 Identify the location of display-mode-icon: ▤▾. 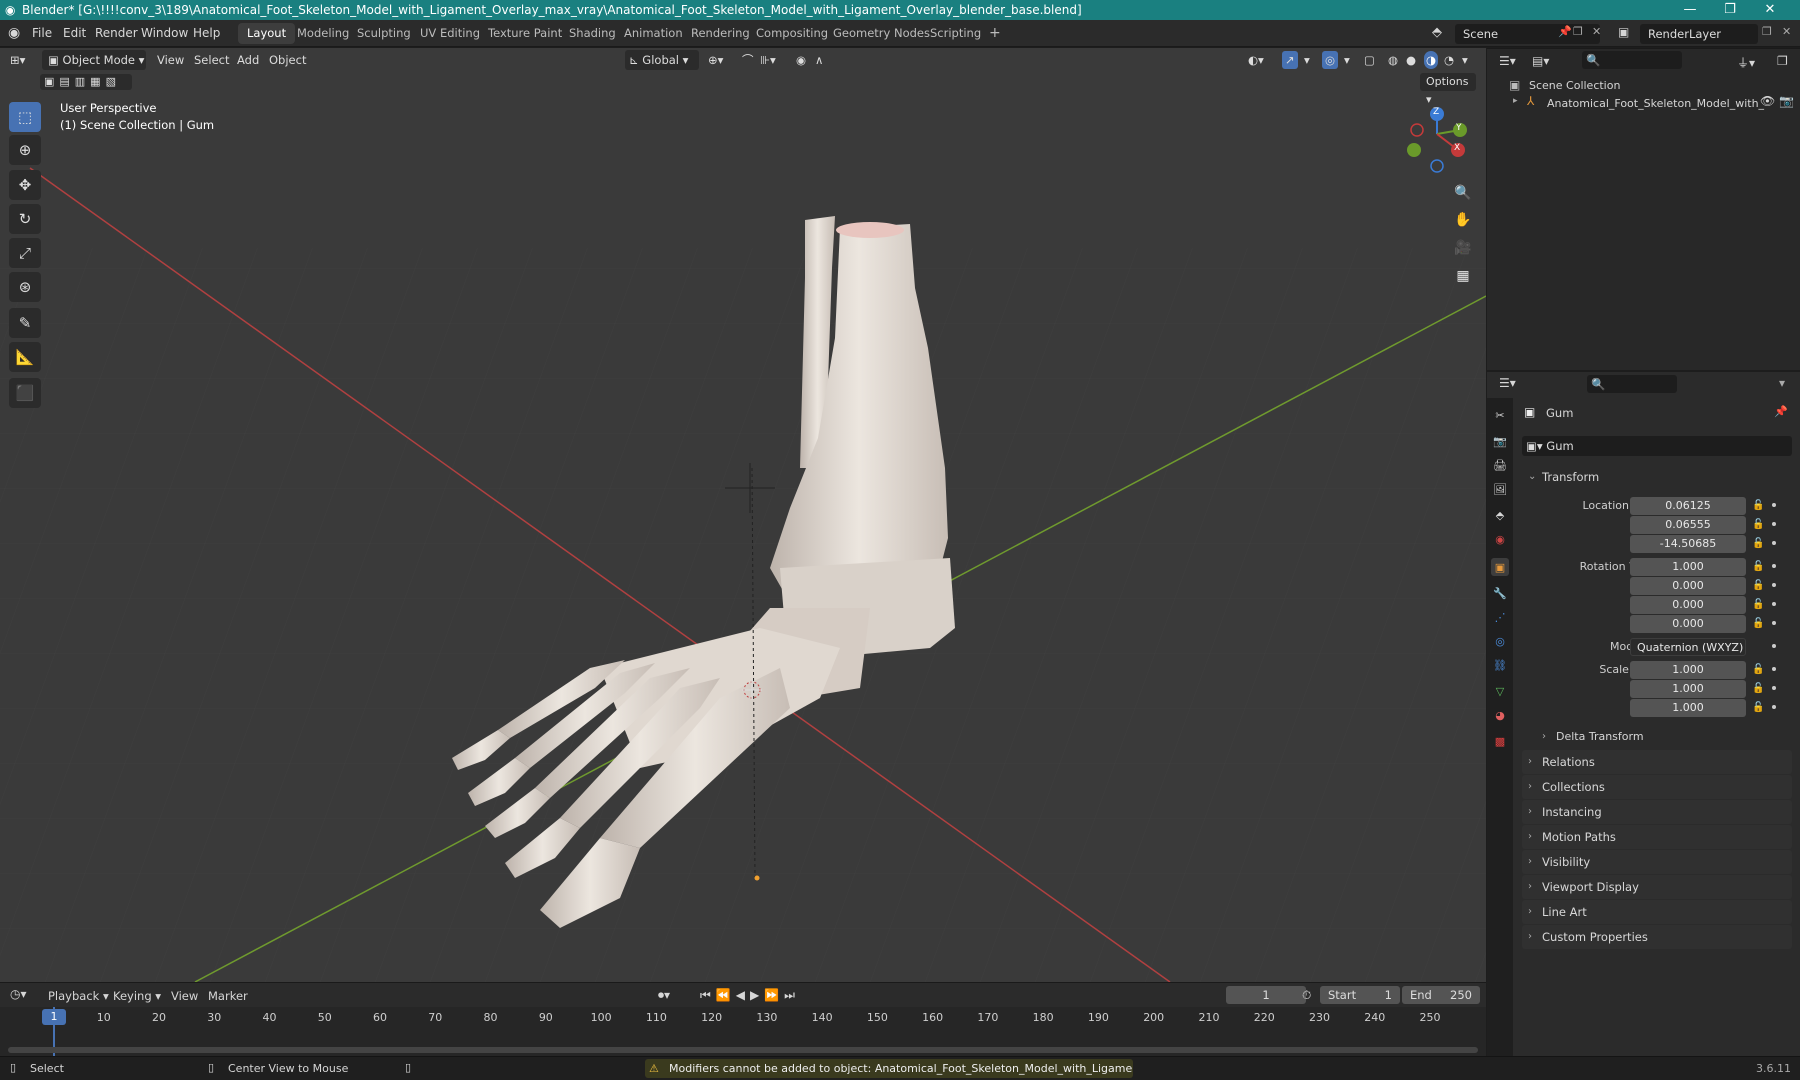
(1540, 61).